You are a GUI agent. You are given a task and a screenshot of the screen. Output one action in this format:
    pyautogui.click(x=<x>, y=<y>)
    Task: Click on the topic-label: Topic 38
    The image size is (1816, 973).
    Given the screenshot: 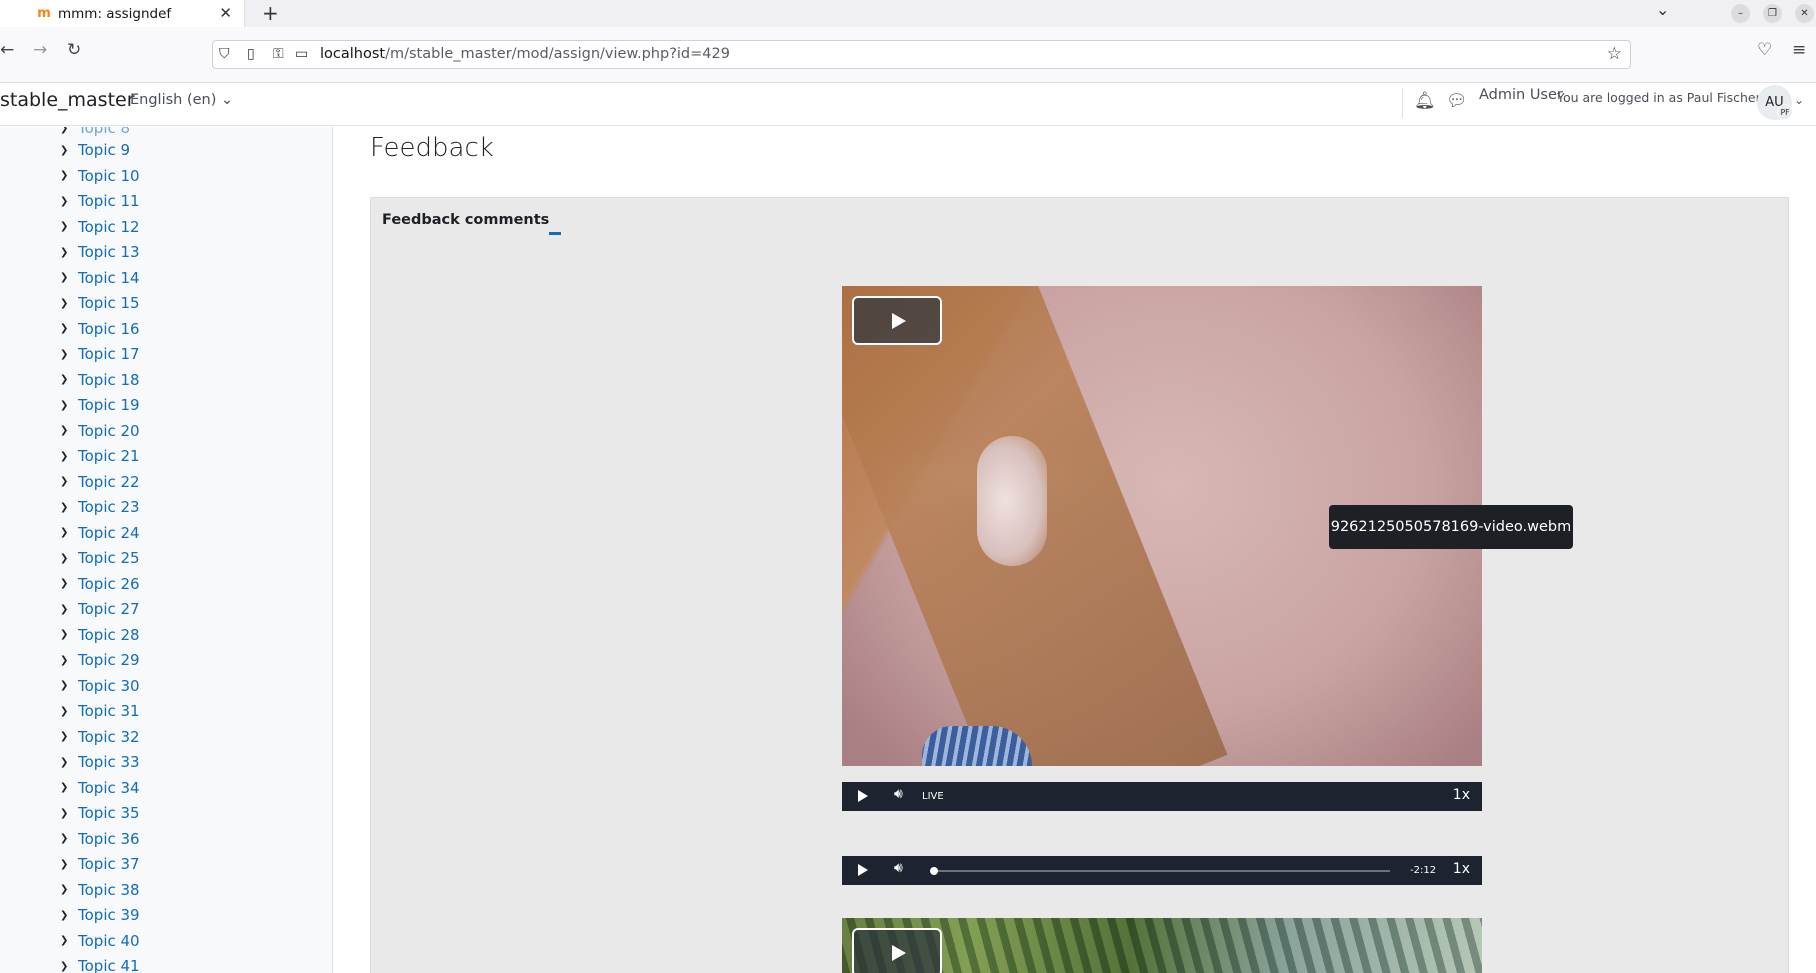 What is the action you would take?
    pyautogui.click(x=109, y=890)
    